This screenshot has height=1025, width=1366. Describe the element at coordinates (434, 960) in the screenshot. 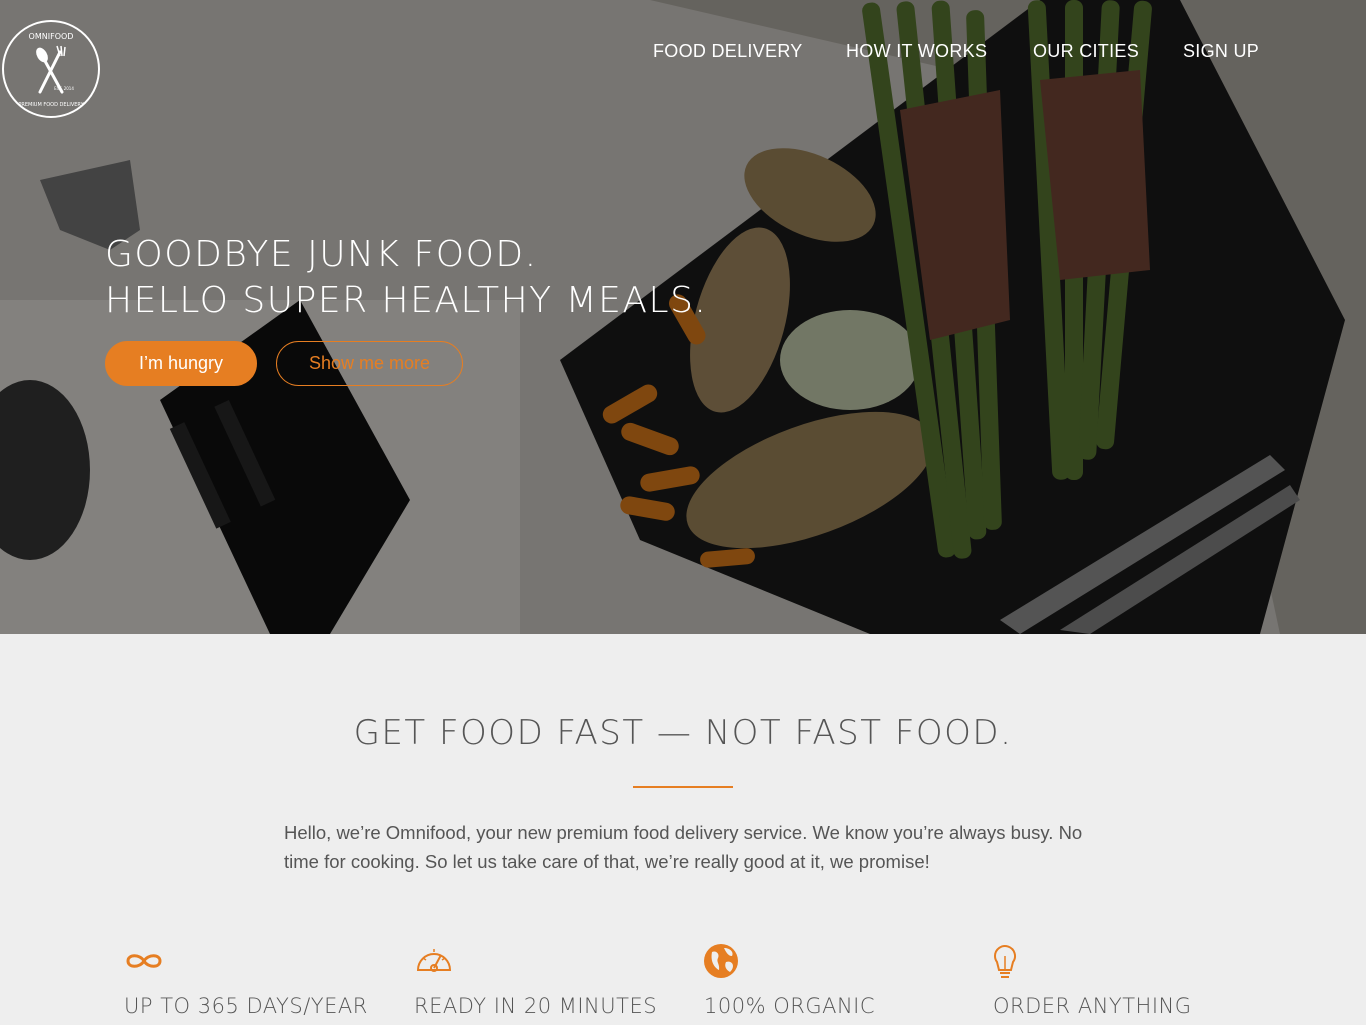

I see `speedometer-icon` at that location.